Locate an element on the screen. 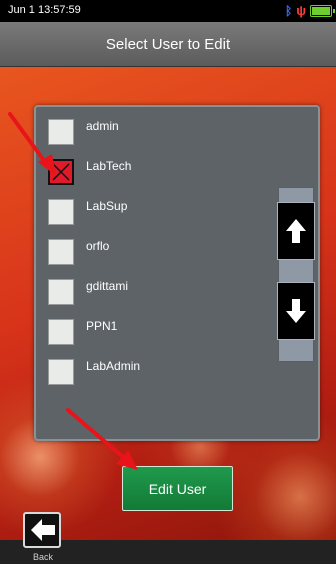  arrow-up-icon is located at coordinates (296, 231).